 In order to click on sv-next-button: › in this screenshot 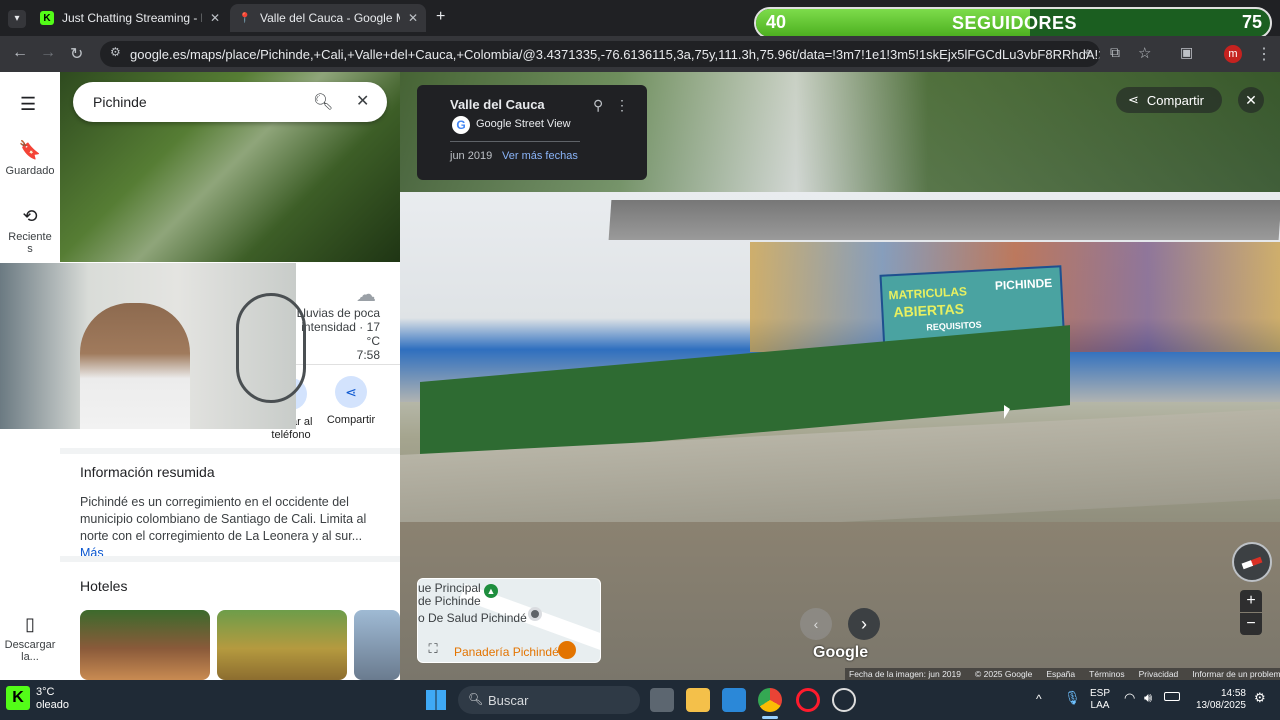, I will do `click(864, 624)`.